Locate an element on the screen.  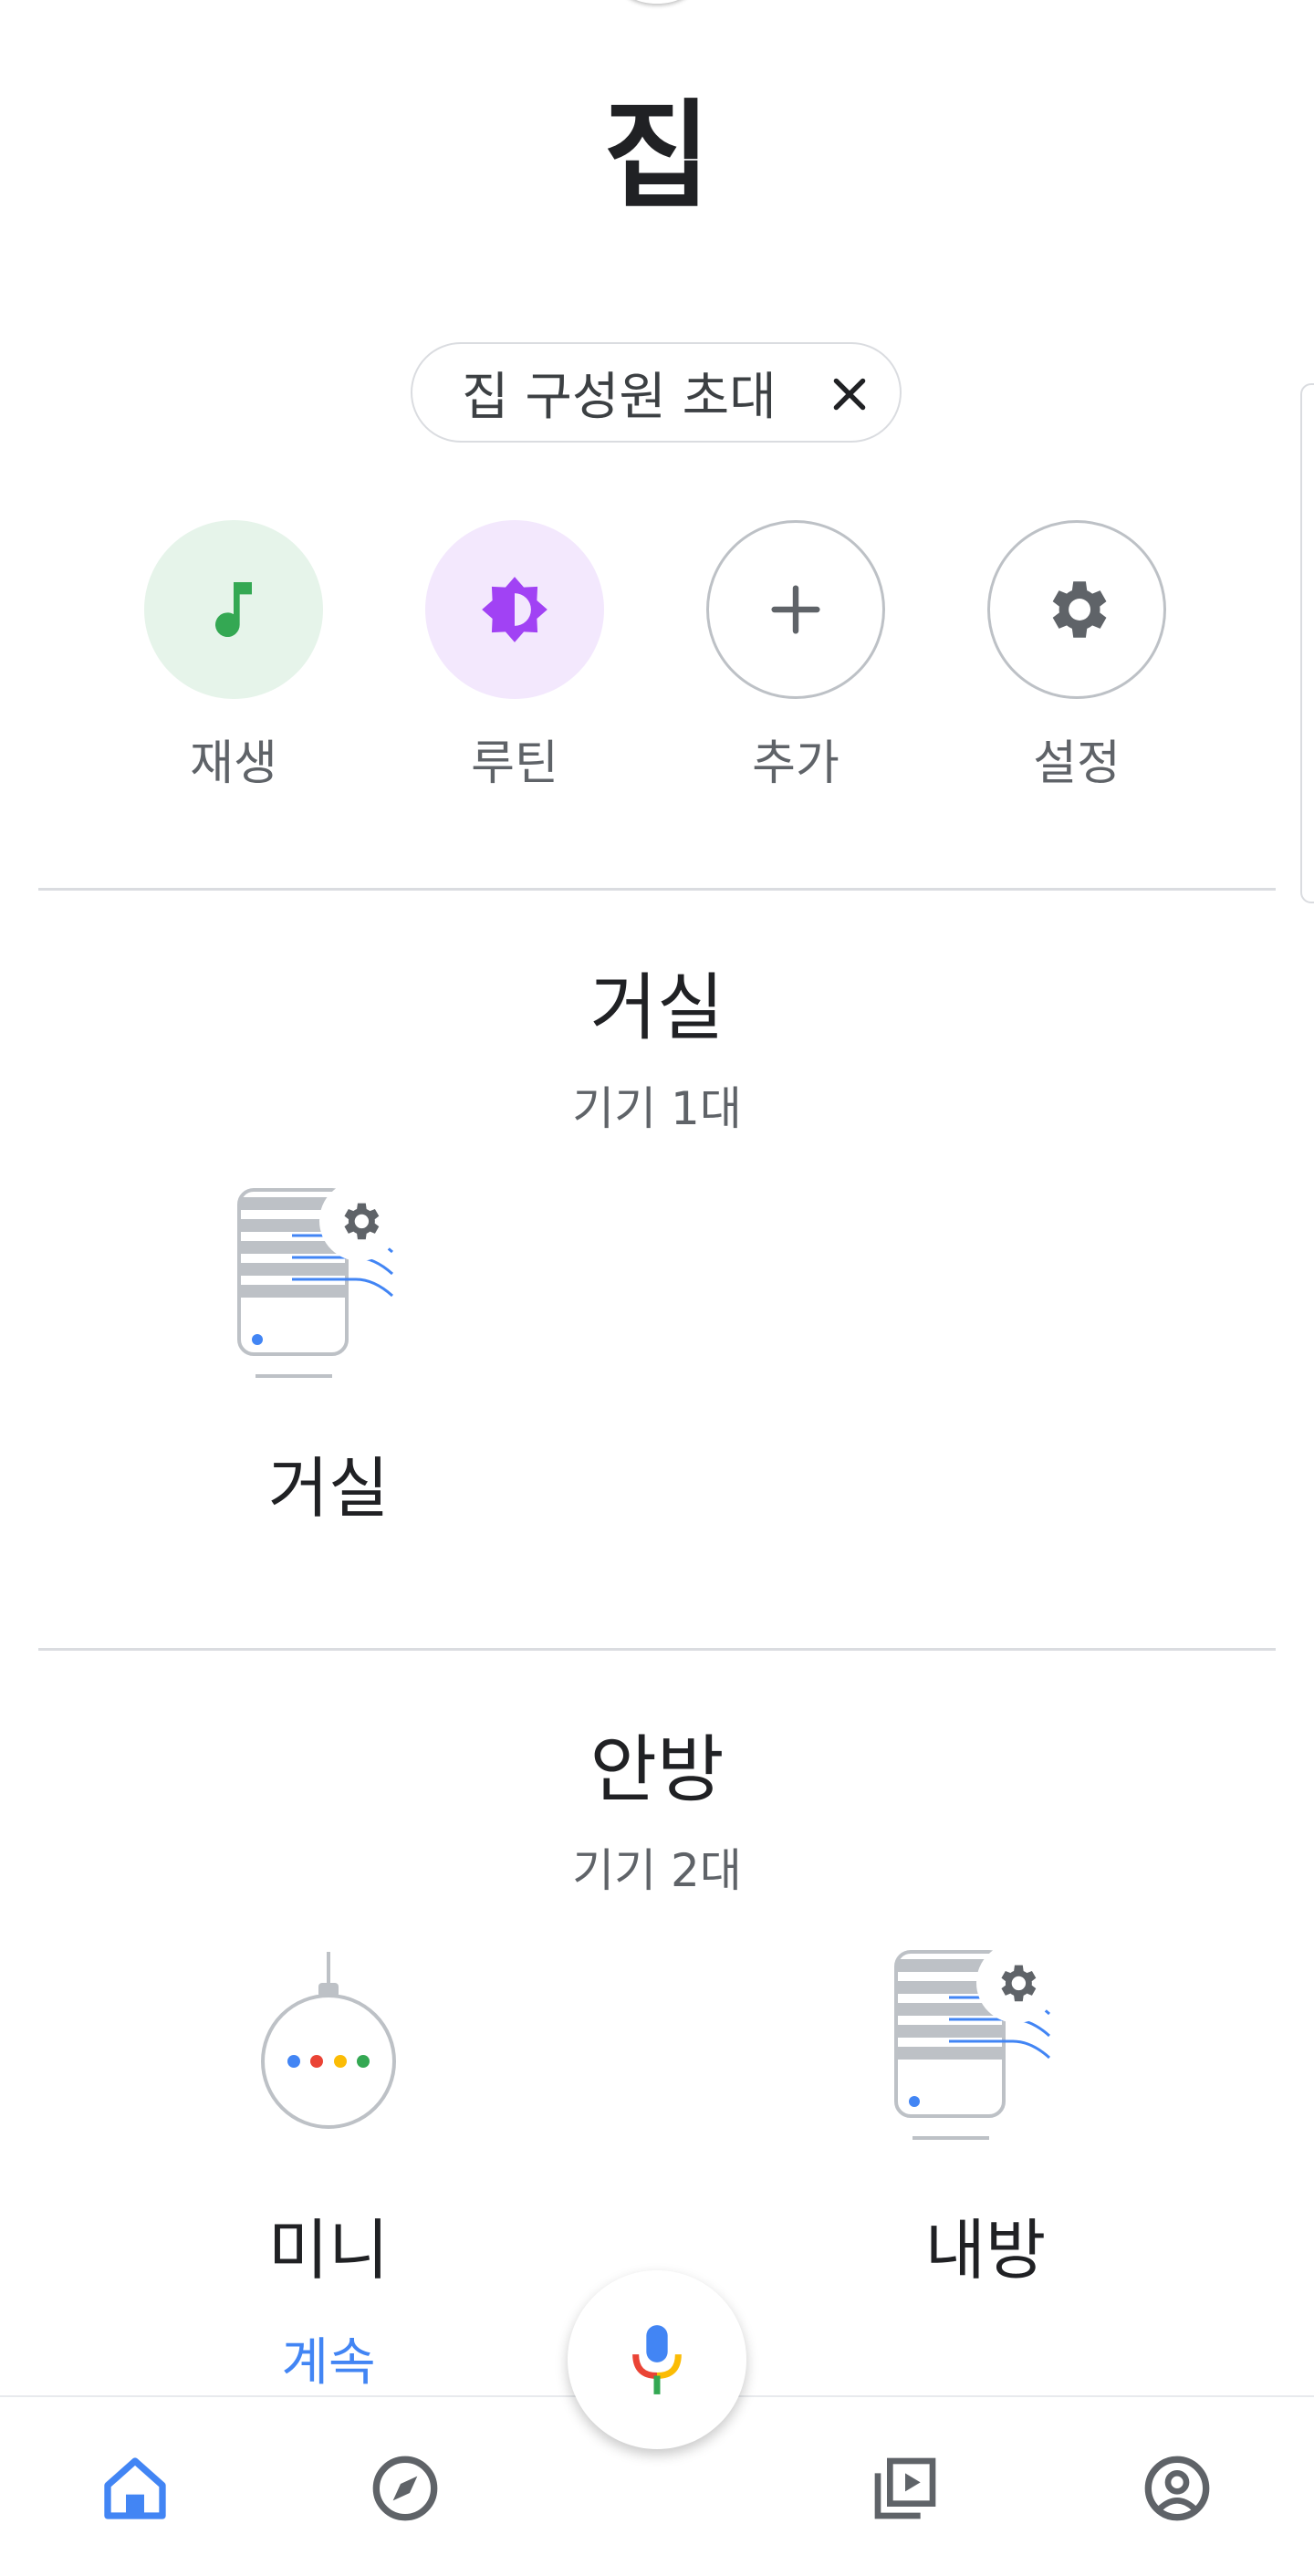
top-handle is located at coordinates (657, 2).